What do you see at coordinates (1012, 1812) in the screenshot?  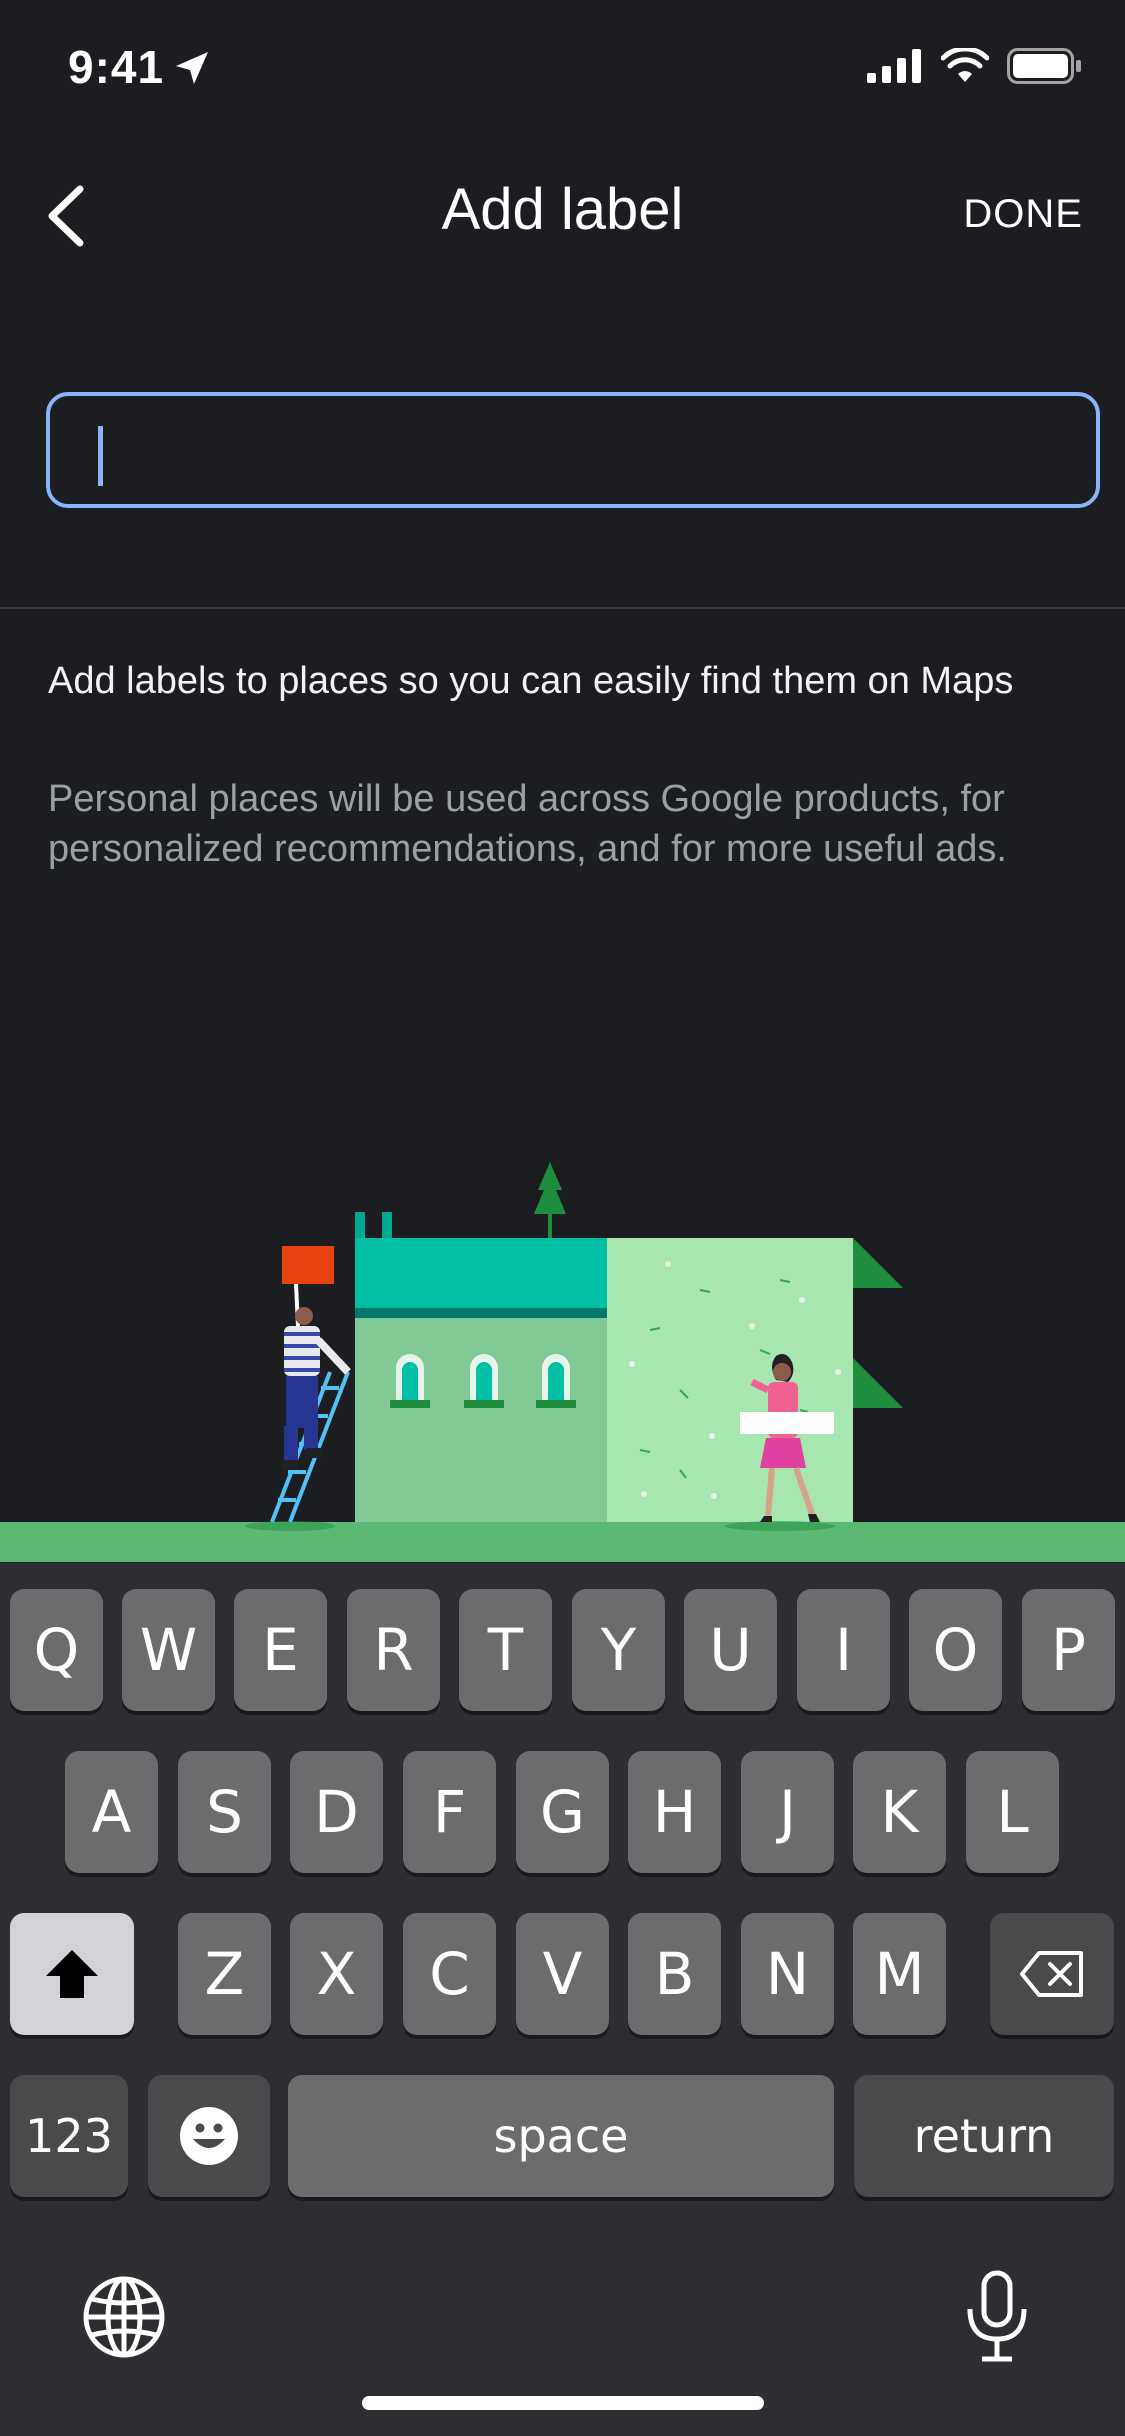 I see `key-l: L` at bounding box center [1012, 1812].